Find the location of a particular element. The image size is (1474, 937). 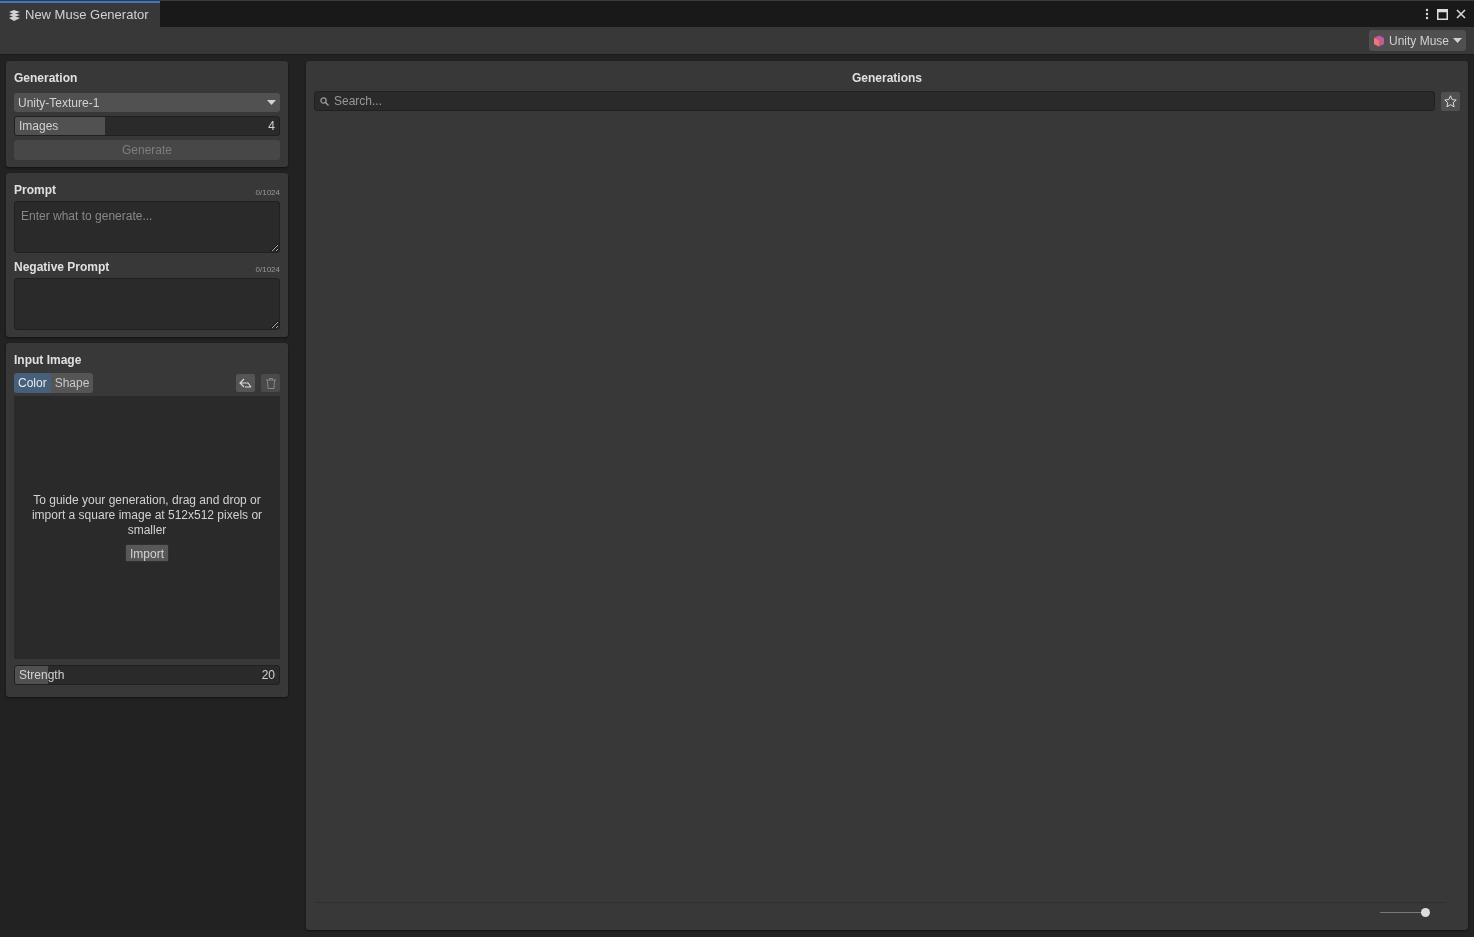

mode-tab: Shape is located at coordinates (72, 383).